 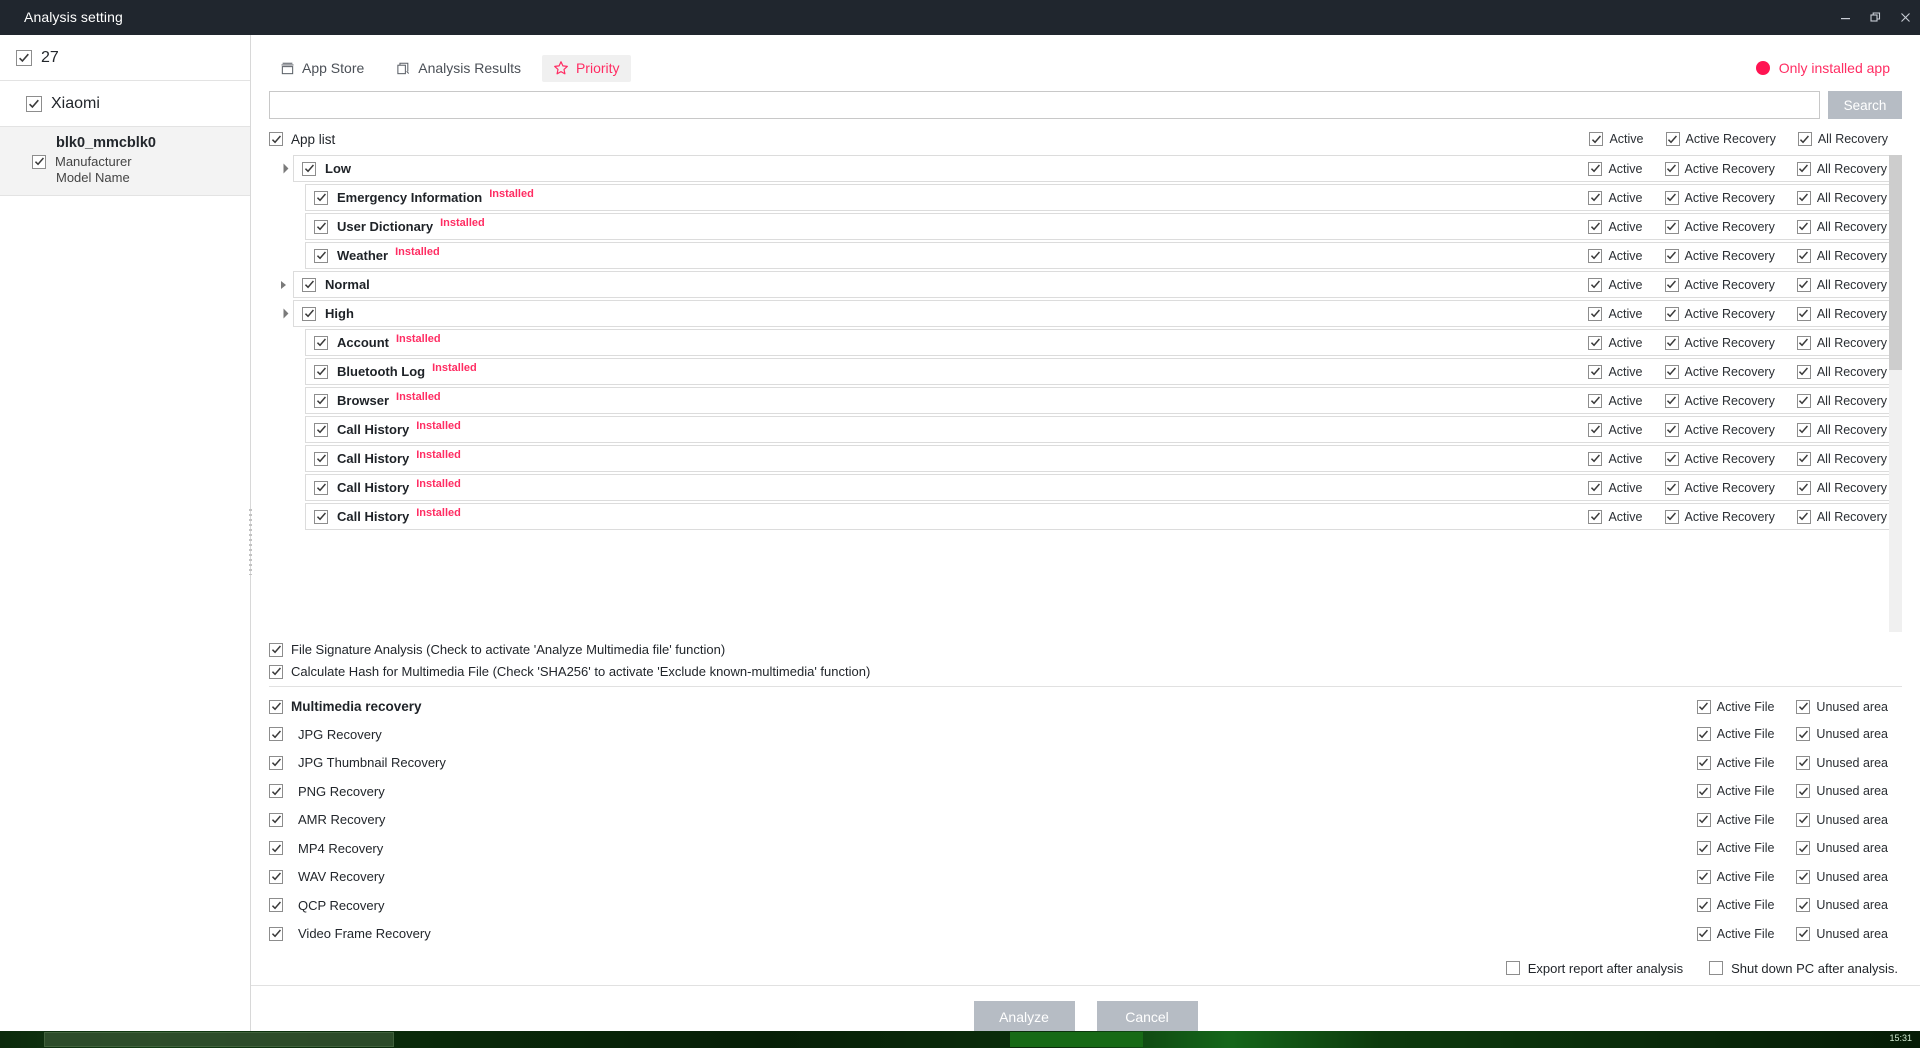 What do you see at coordinates (1085, 313) in the screenshot?
I see `priority-group-row: High Active Active Recovery All Recovery` at bounding box center [1085, 313].